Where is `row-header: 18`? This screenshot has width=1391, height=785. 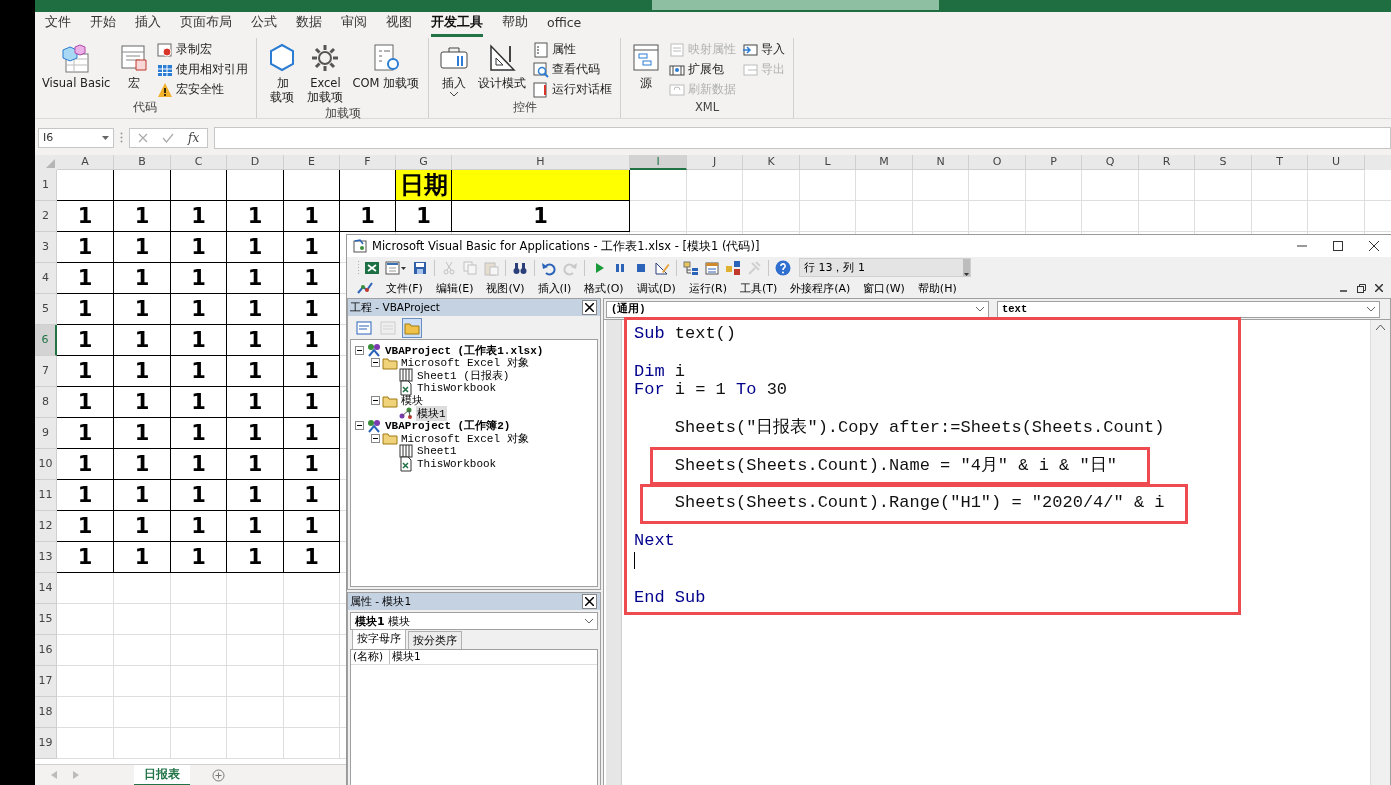 row-header: 18 is located at coordinates (46, 712).